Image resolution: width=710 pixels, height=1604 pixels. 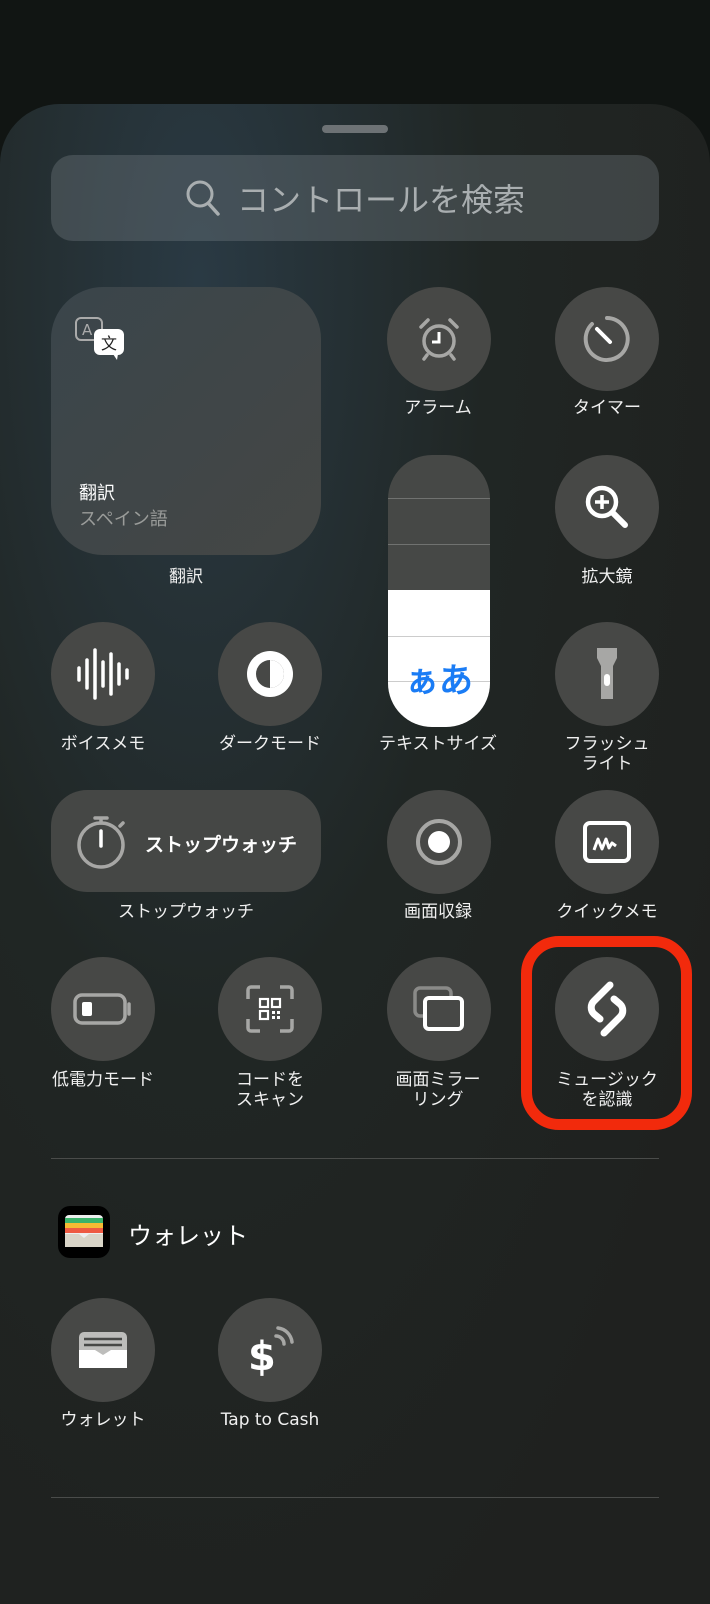 I want to click on stopwatch-icon, so click(x=101, y=842).